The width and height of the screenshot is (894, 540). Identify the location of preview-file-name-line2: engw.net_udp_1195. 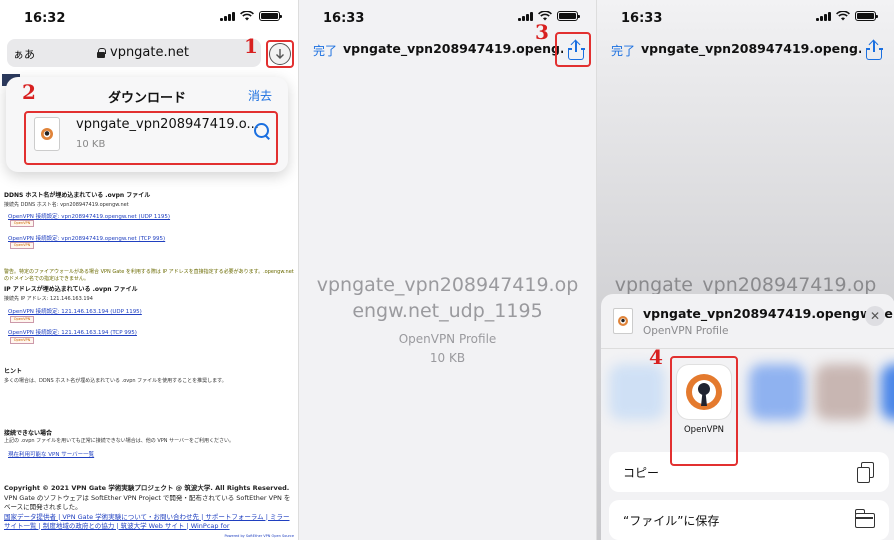
(447, 311).